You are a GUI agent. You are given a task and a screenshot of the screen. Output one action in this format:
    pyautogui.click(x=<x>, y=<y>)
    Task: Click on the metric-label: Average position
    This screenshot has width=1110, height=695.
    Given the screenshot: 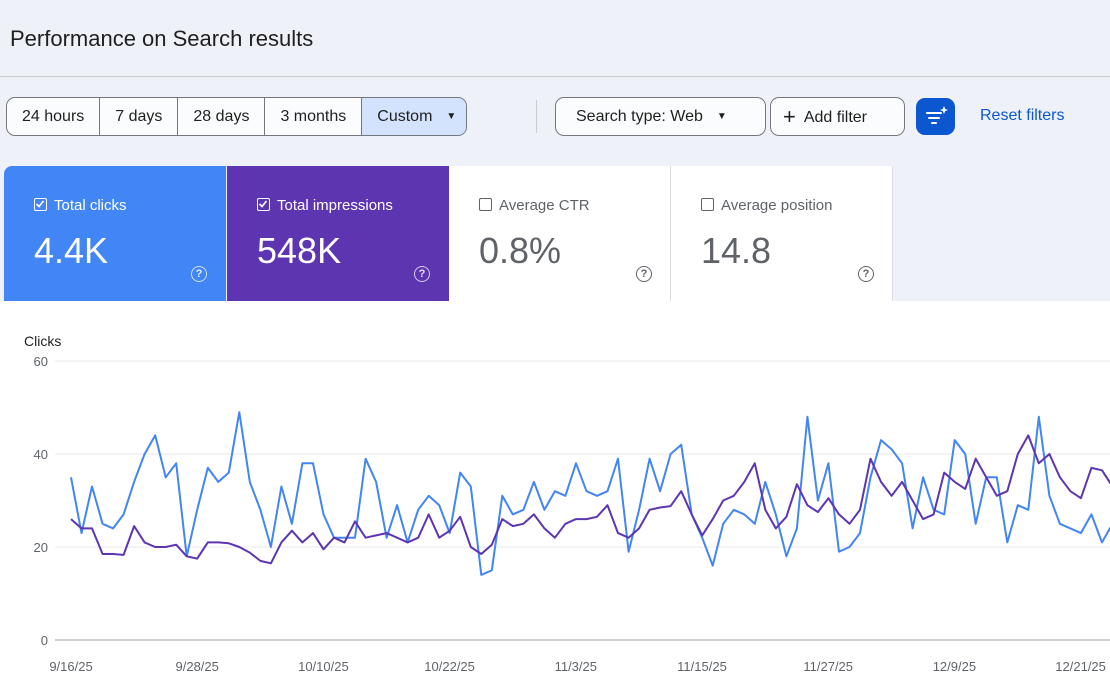 What is the action you would take?
    pyautogui.click(x=766, y=205)
    